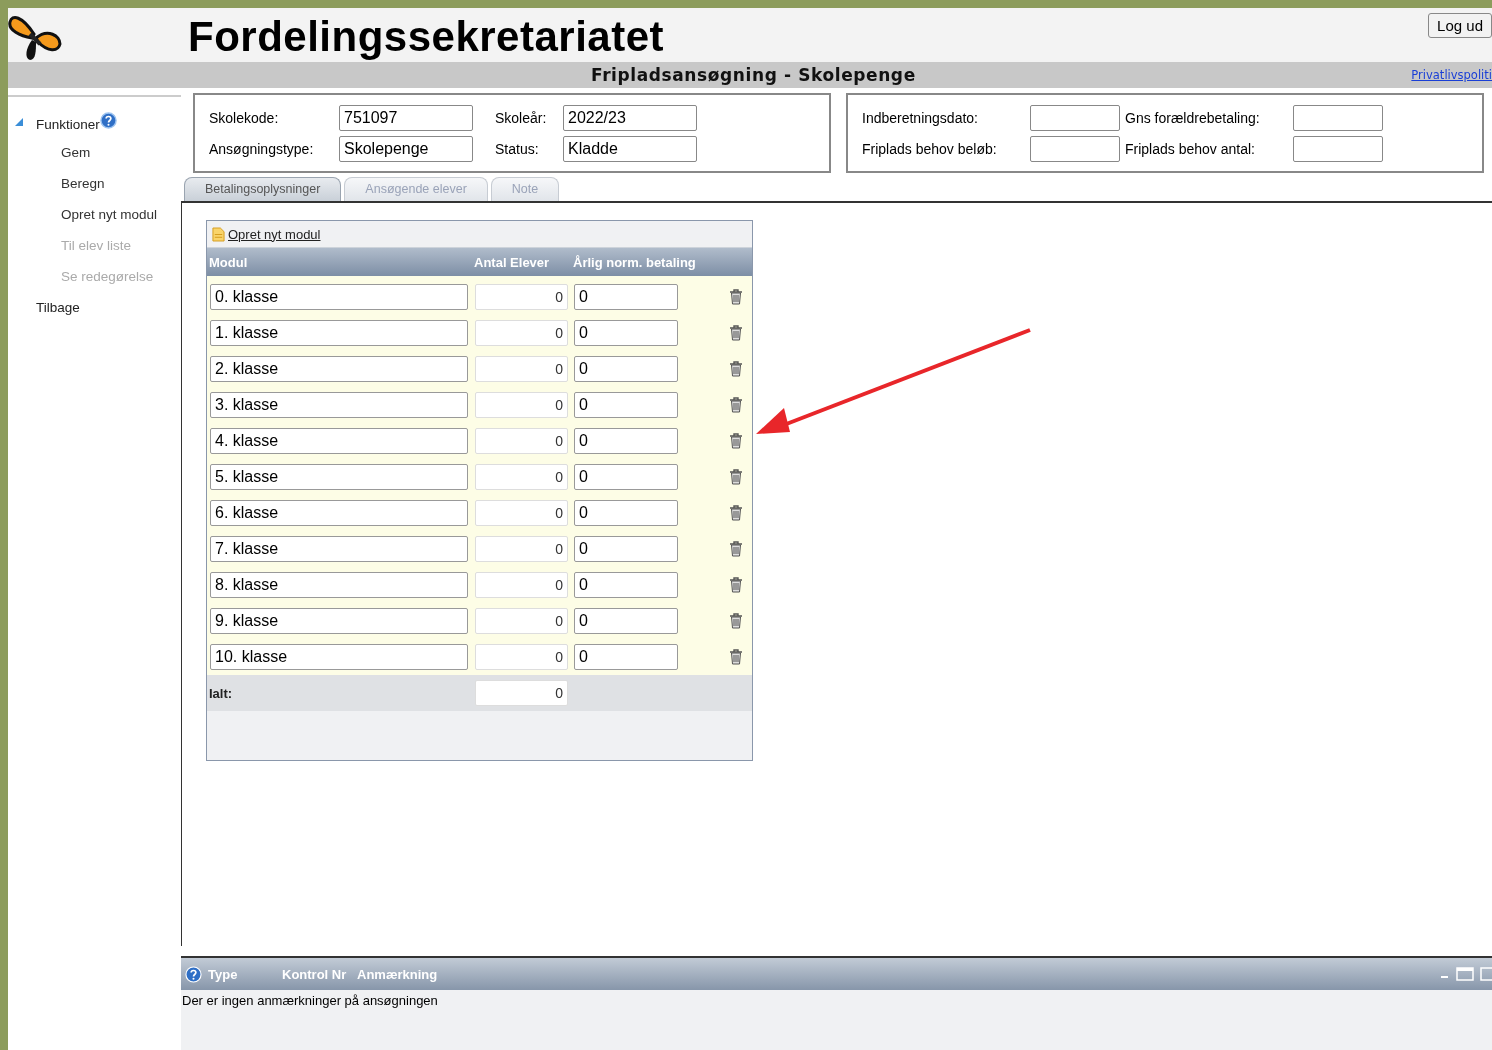  What do you see at coordinates (930, 148) in the screenshot?
I see `field-label: Friplads behov beløb:` at bounding box center [930, 148].